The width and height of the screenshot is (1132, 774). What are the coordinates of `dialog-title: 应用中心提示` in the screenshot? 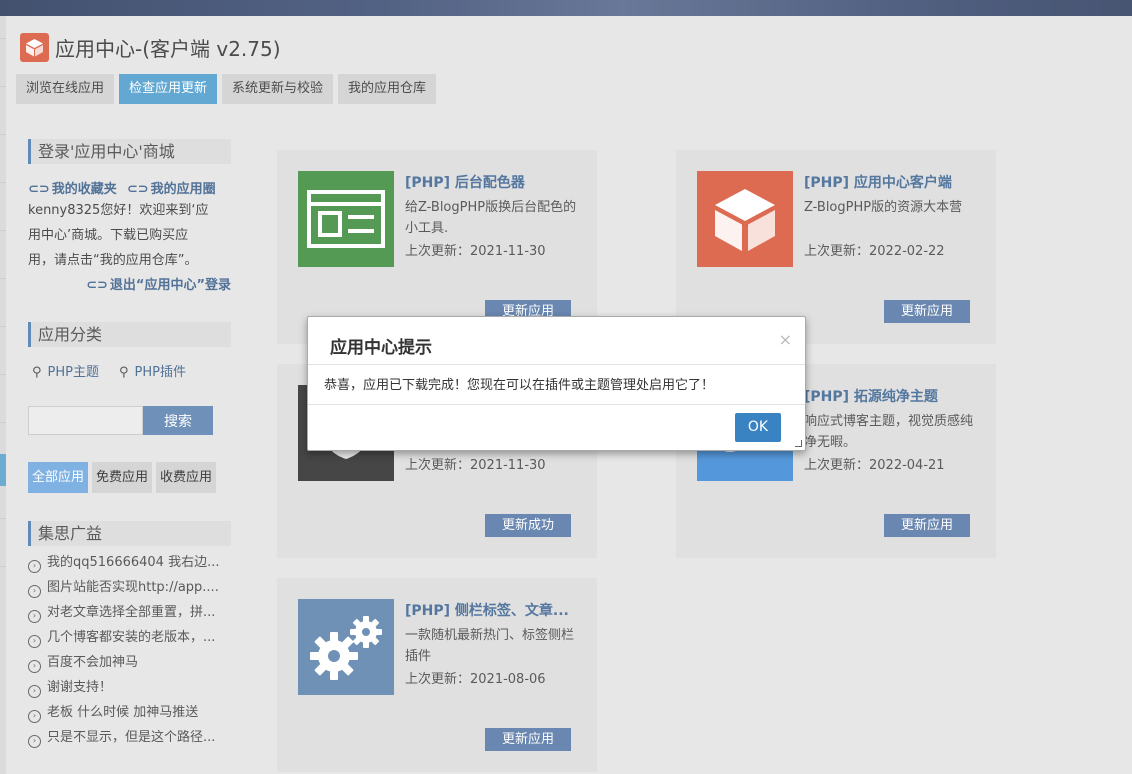 It's located at (381, 348).